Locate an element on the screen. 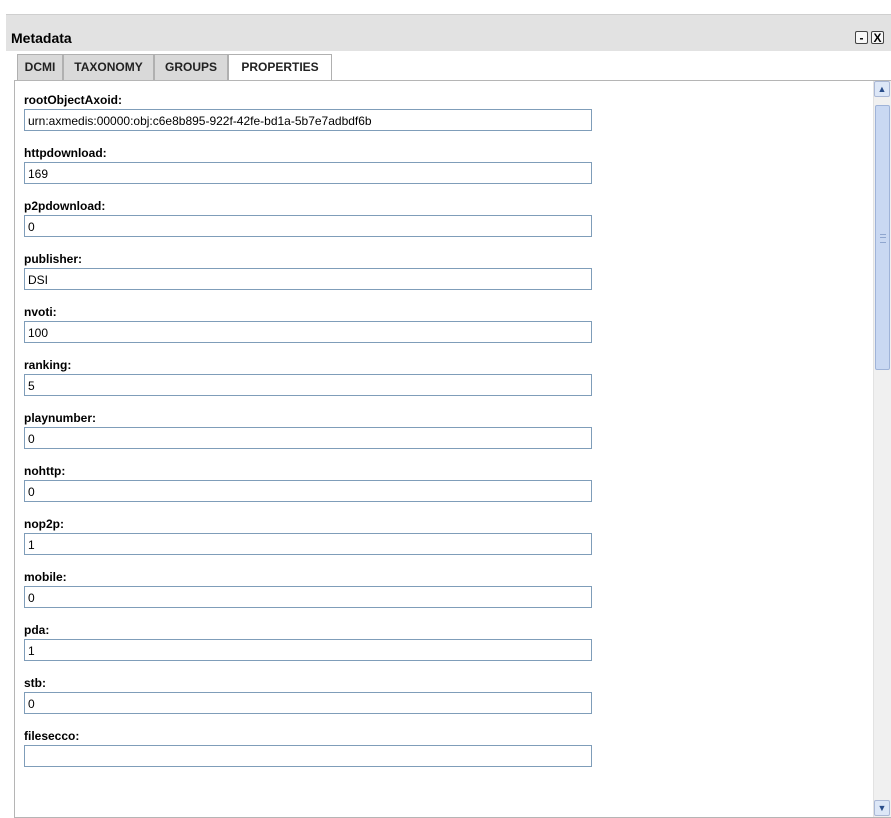  grip-icon is located at coordinates (883, 238).